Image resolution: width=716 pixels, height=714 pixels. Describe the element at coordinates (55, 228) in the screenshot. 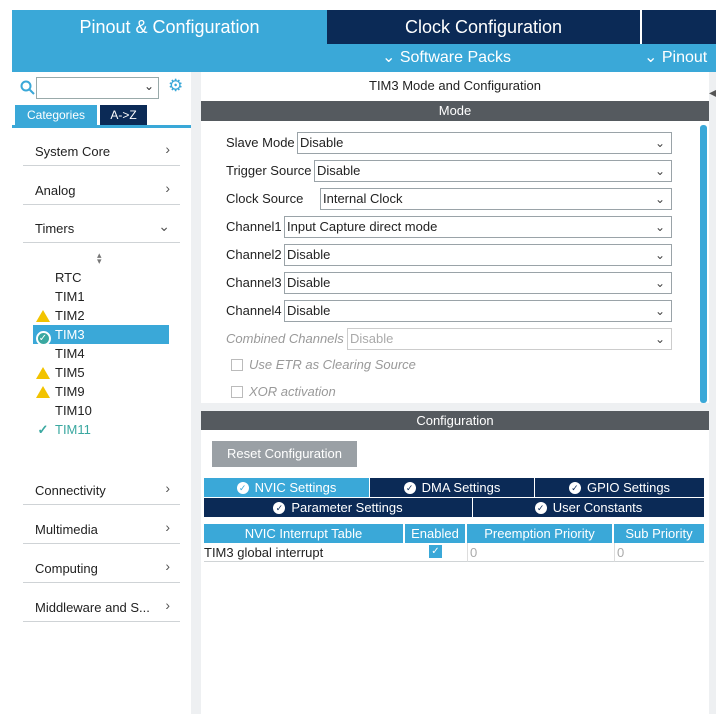

I see `category-label: Timers` at that location.